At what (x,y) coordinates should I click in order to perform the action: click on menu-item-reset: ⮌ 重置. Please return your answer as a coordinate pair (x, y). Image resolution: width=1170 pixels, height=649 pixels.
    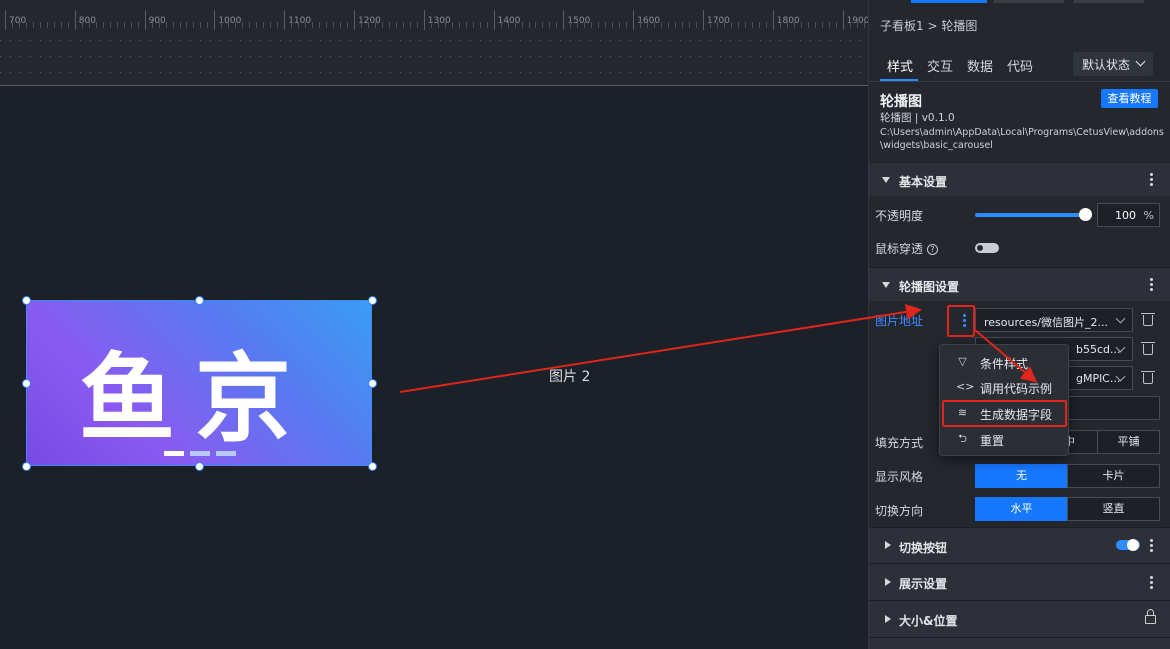
    Looking at the image, I should click on (1004, 439).